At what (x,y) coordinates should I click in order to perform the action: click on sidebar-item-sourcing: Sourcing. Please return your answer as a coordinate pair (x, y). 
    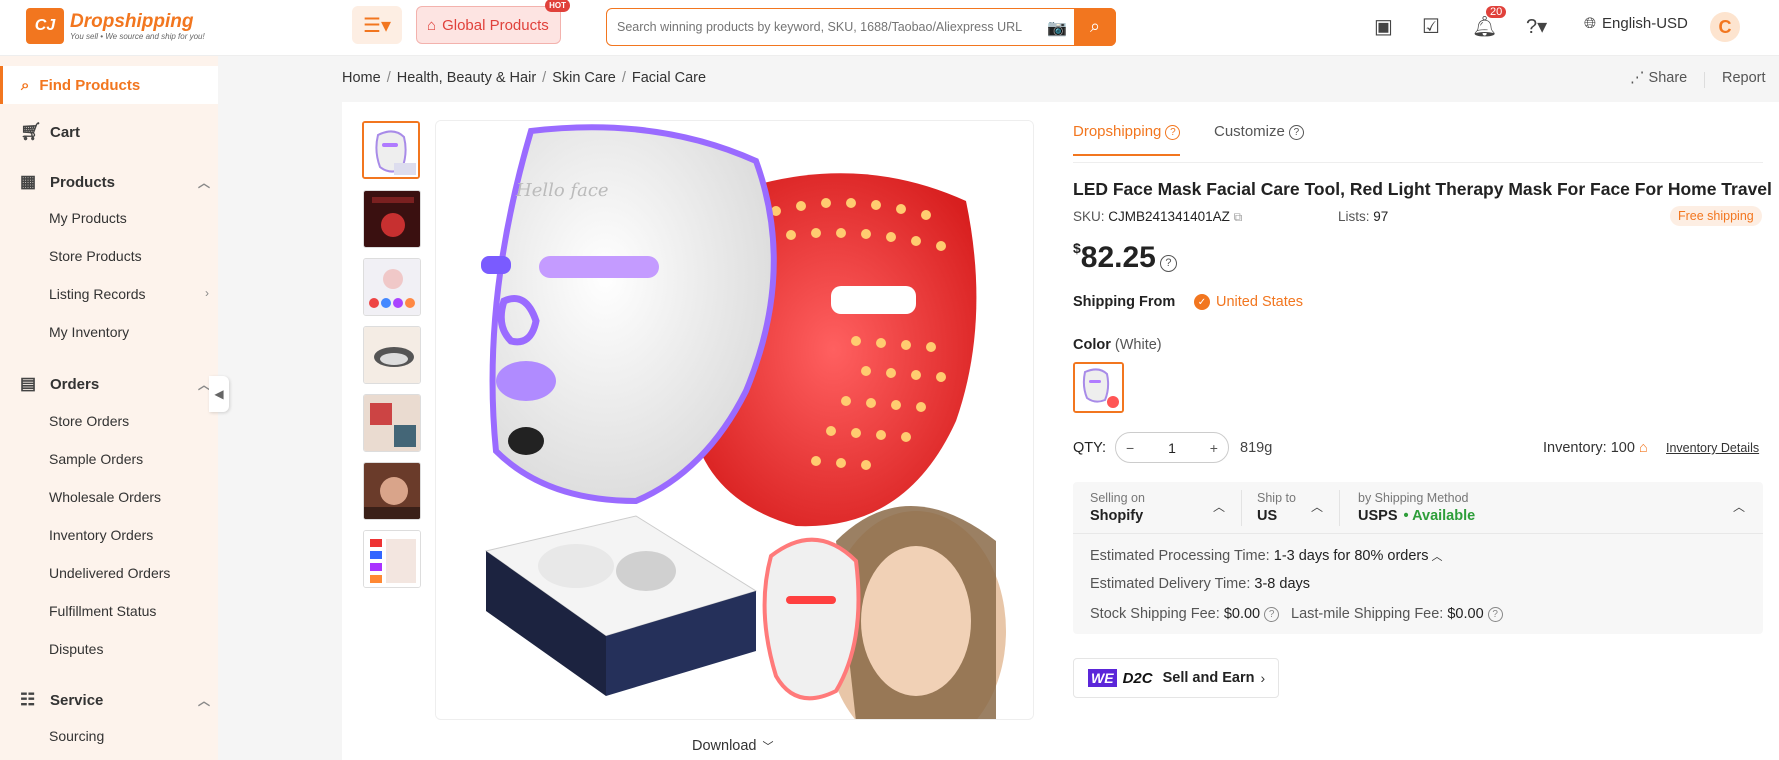
    Looking at the image, I should click on (129, 736).